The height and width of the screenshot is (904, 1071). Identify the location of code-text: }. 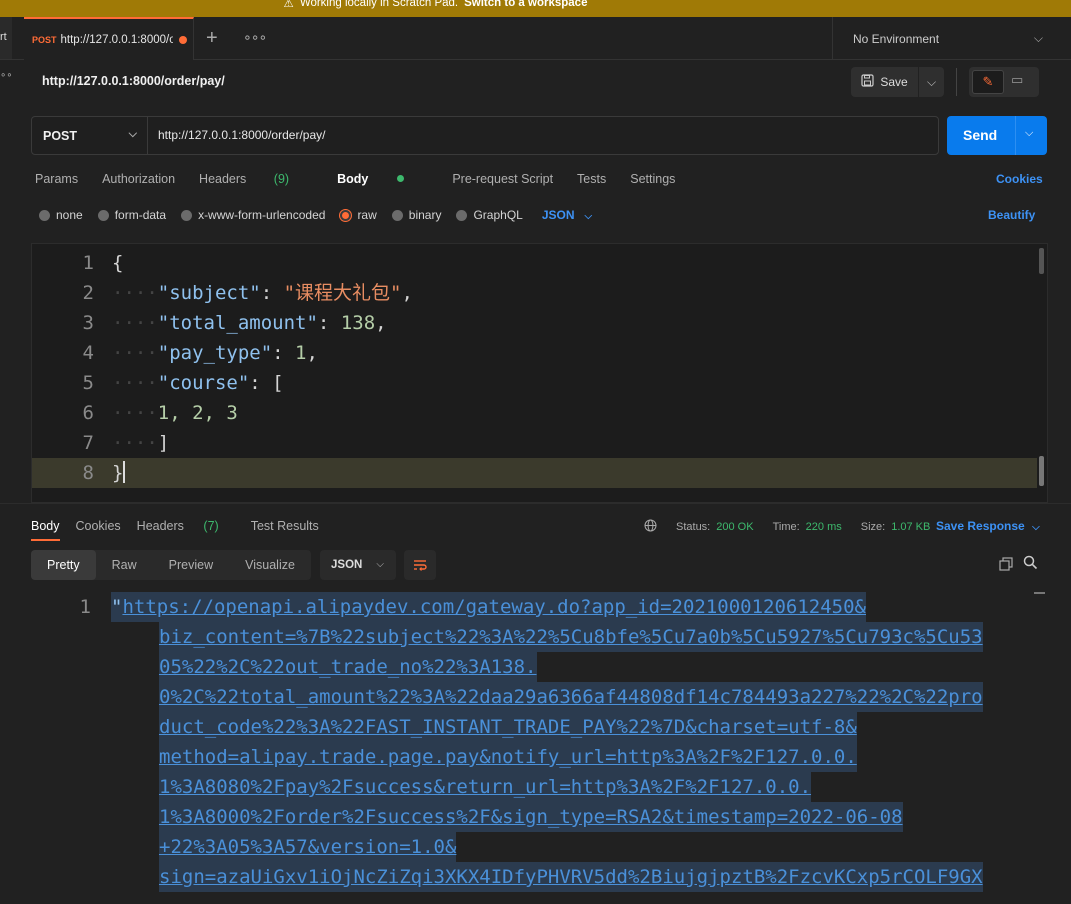
(118, 473).